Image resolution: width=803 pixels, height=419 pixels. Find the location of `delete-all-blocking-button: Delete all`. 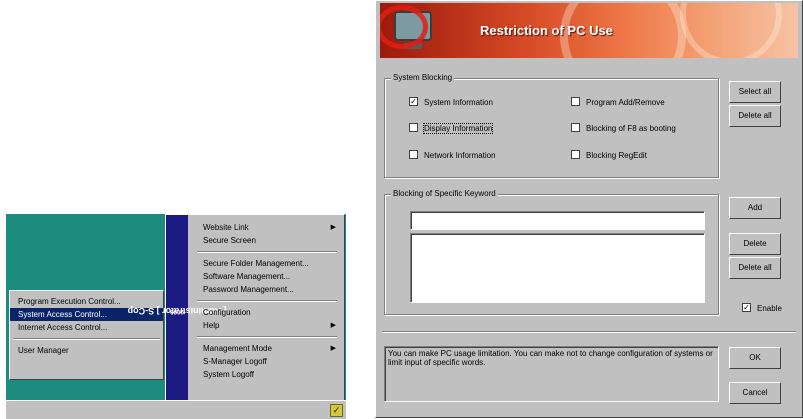

delete-all-blocking-button: Delete all is located at coordinates (755, 116).